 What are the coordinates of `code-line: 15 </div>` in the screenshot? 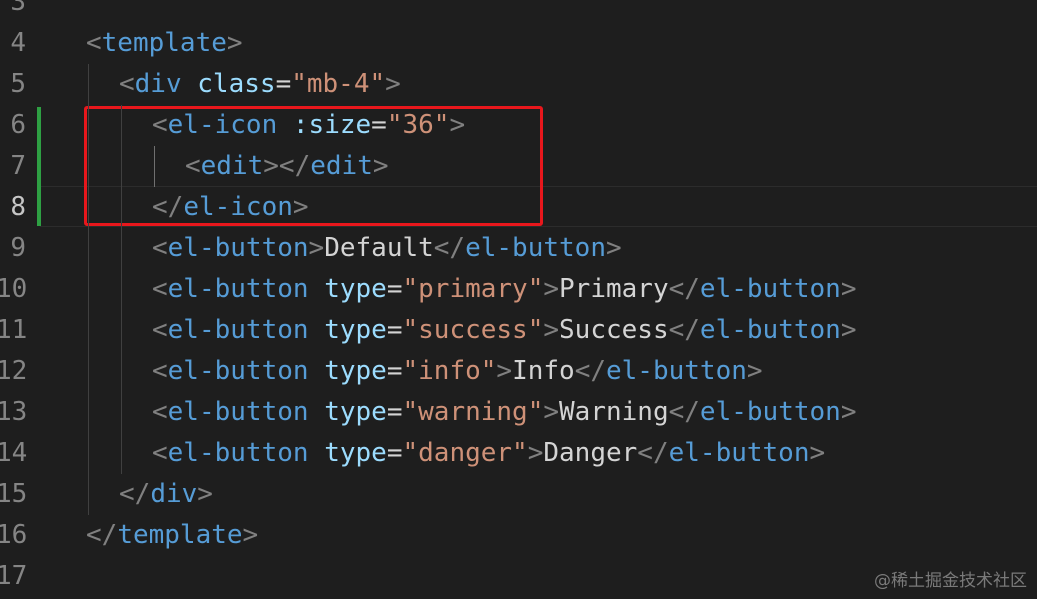 It's located at (518, 494).